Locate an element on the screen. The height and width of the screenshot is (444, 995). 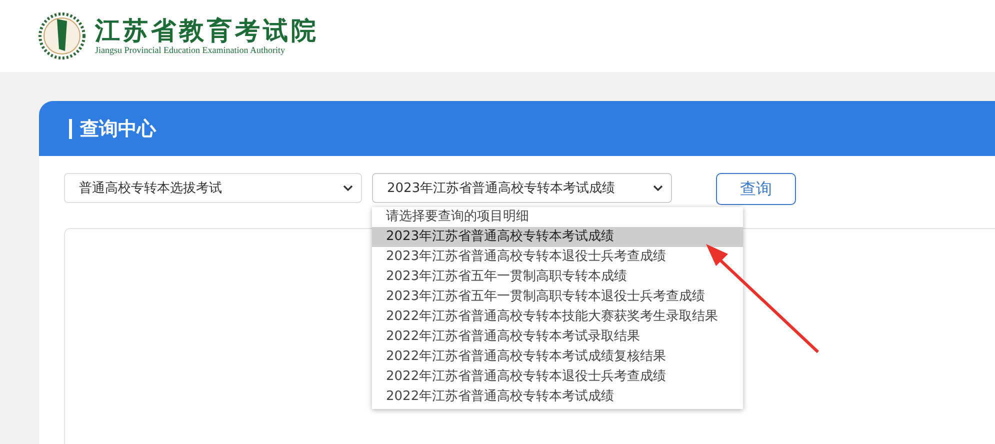
site-subtitle: Jiangsu Provincial Education Examination Authority is located at coordinates (190, 50).